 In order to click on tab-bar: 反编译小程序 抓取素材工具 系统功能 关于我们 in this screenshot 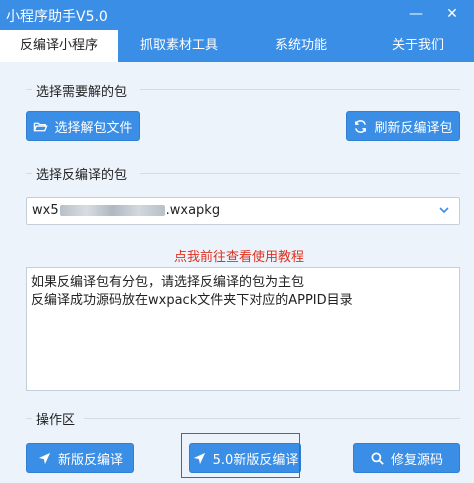, I will do `click(237, 46)`.